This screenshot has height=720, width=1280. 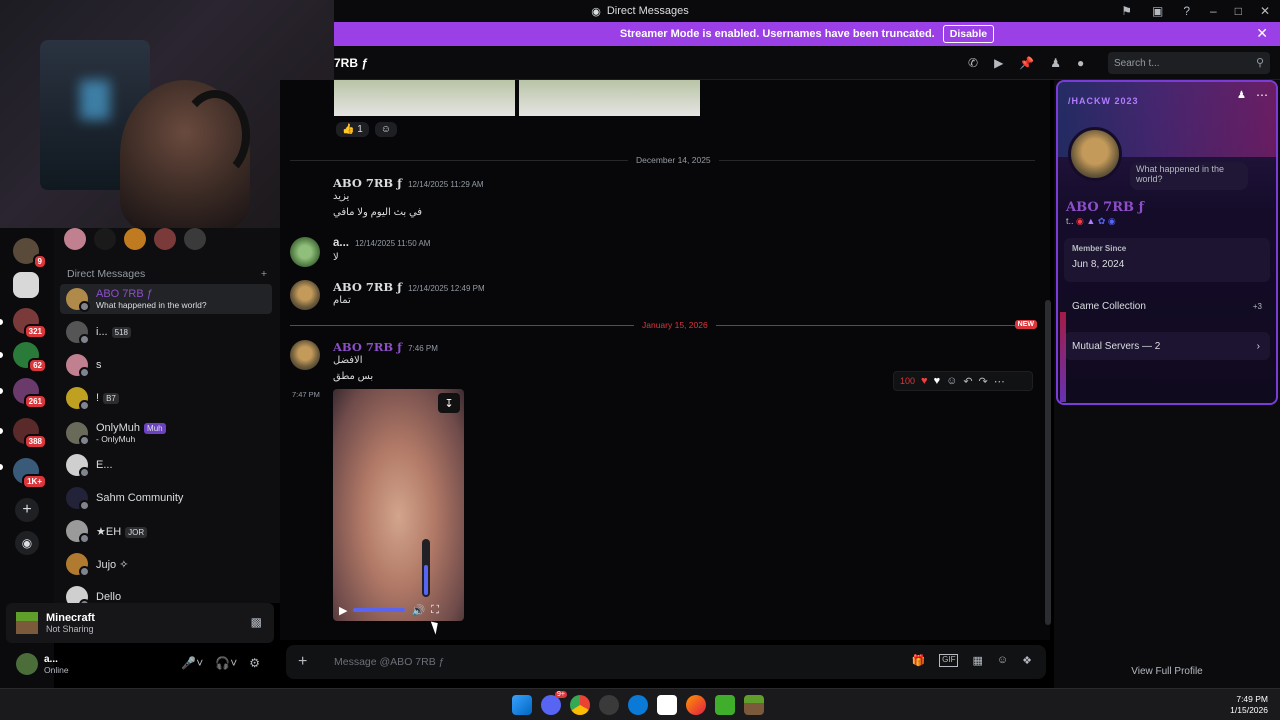 I want to click on play-icon: ▶, so click(x=343, y=610).